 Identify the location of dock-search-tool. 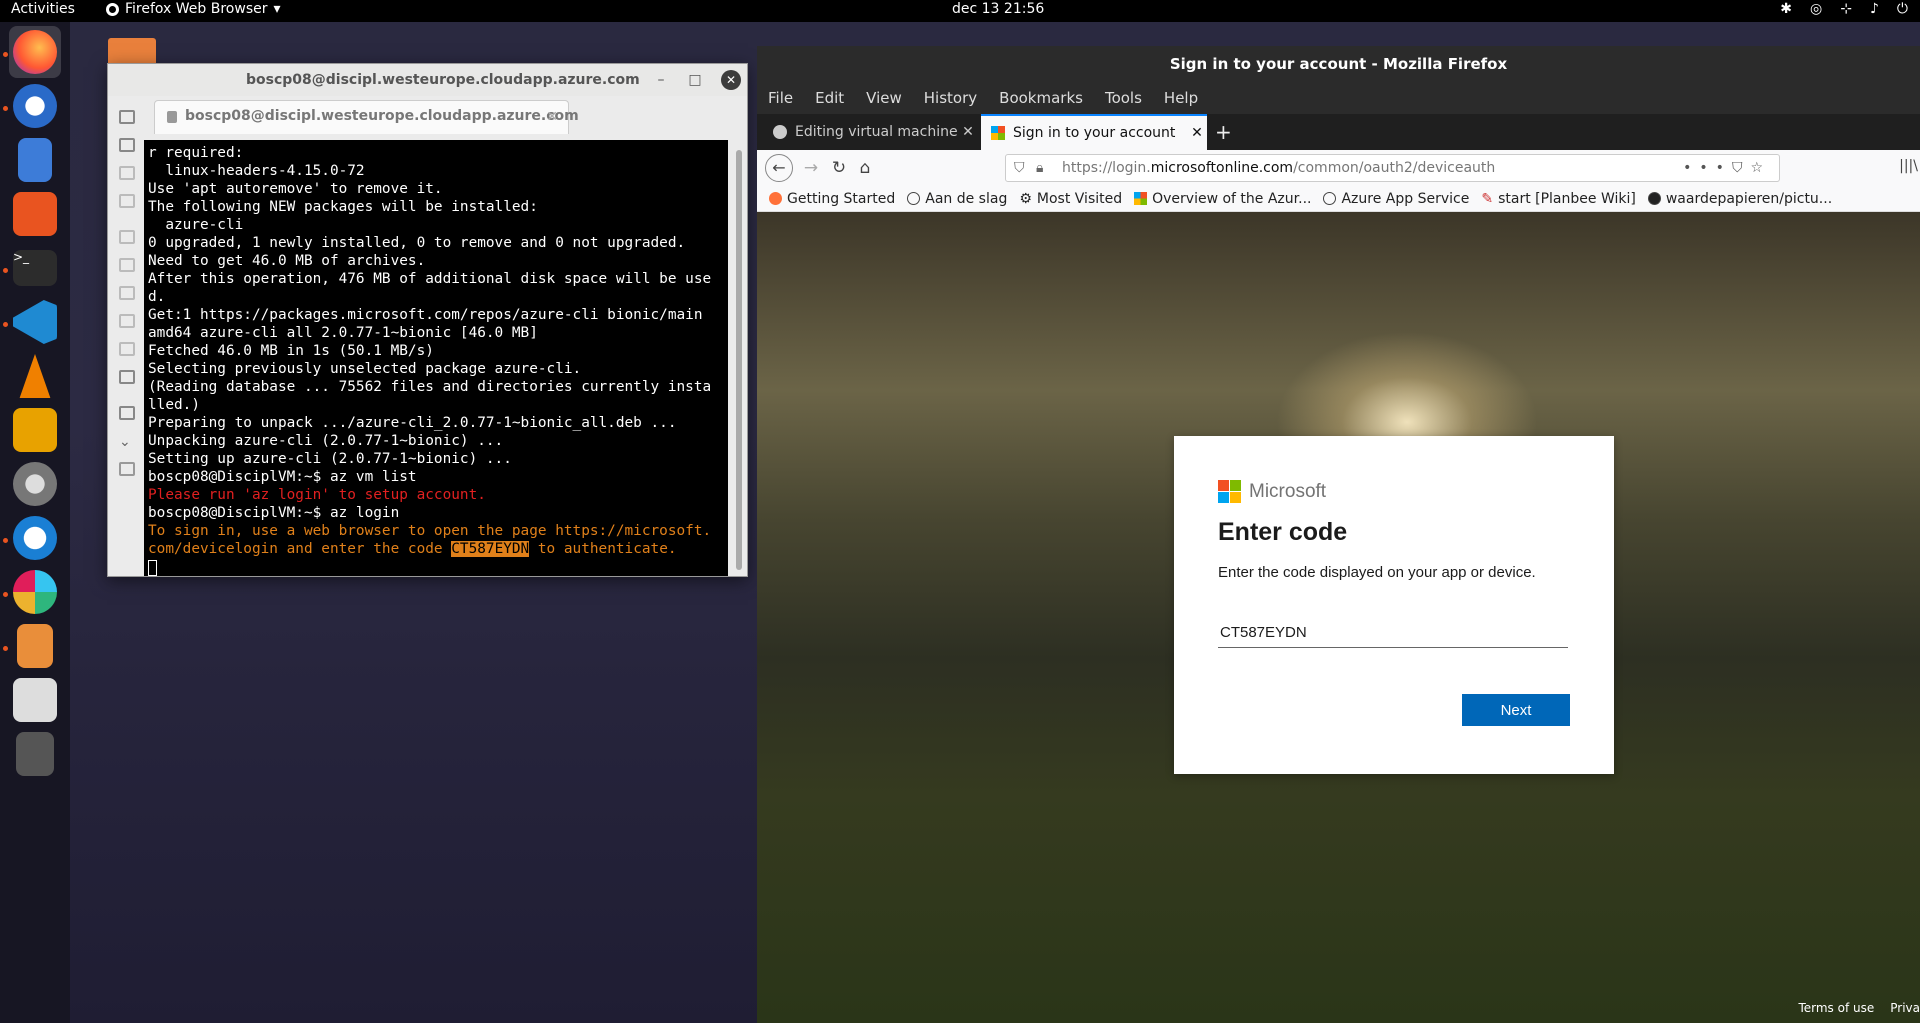
(35, 700).